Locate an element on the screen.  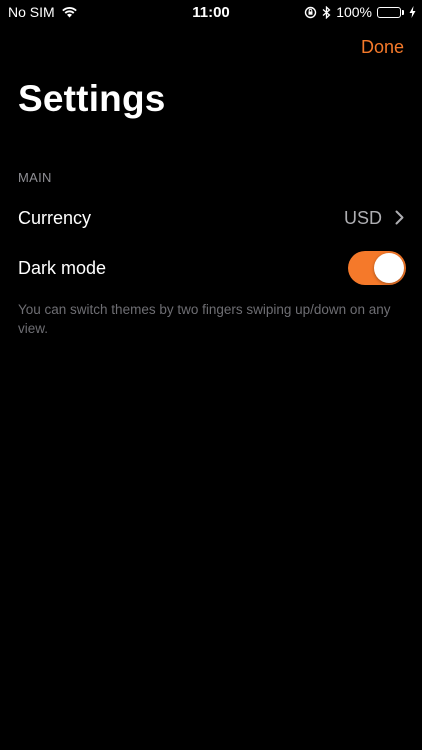
status-right: 100% is located at coordinates (360, 12).